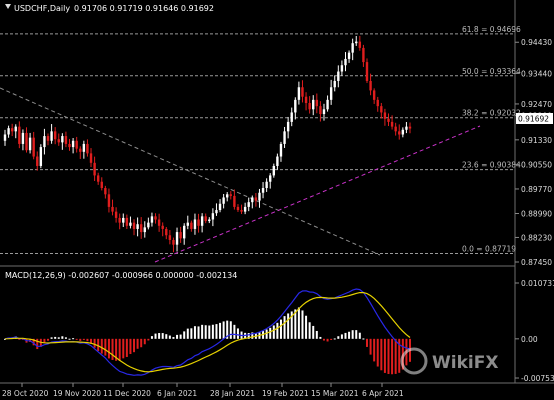 This screenshot has width=554, height=400. Describe the element at coordinates (491, 113) in the screenshot. I see `fib-label: 38.2 = 0.92032` at that location.